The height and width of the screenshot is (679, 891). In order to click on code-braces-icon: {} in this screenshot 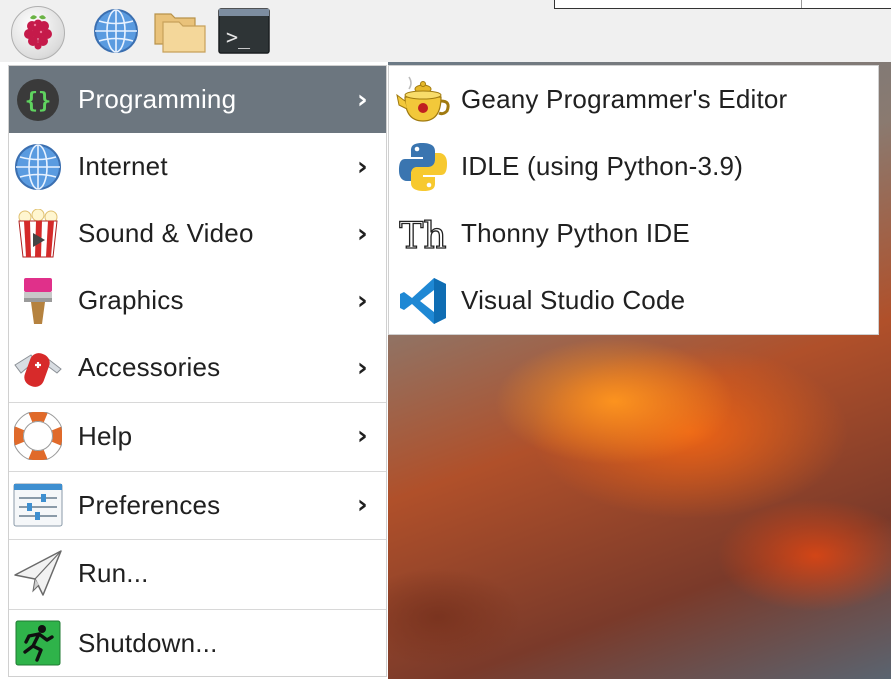, I will do `click(38, 100)`.